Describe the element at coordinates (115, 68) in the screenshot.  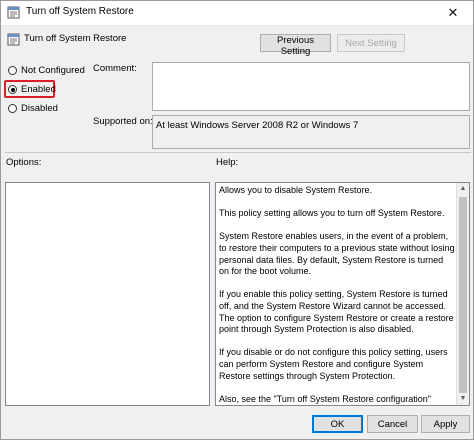
I see `comment-label: Comment:` at that location.